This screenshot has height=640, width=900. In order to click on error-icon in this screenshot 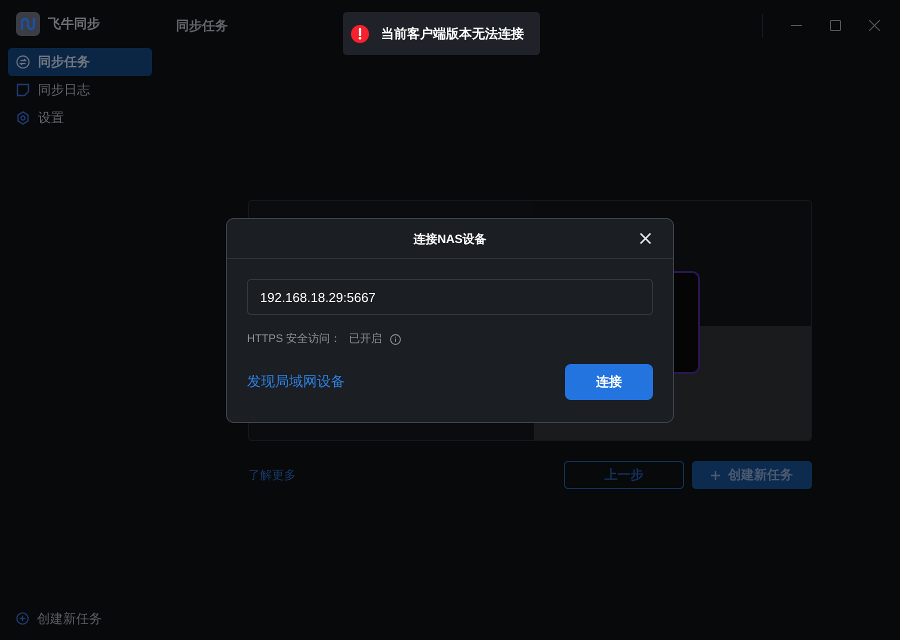, I will do `click(360, 33)`.